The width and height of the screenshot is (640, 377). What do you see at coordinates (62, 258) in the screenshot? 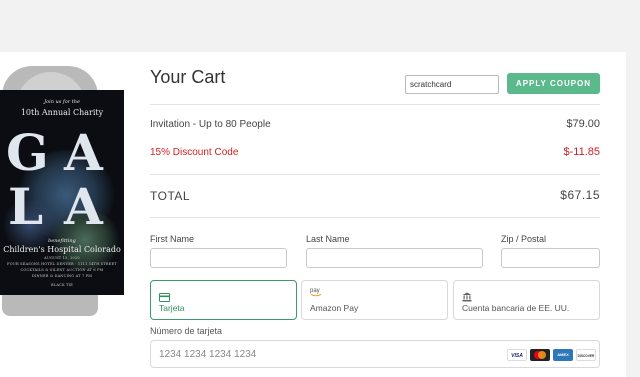
I see `invite-details: AUGUST 15, 2020` at bounding box center [62, 258].